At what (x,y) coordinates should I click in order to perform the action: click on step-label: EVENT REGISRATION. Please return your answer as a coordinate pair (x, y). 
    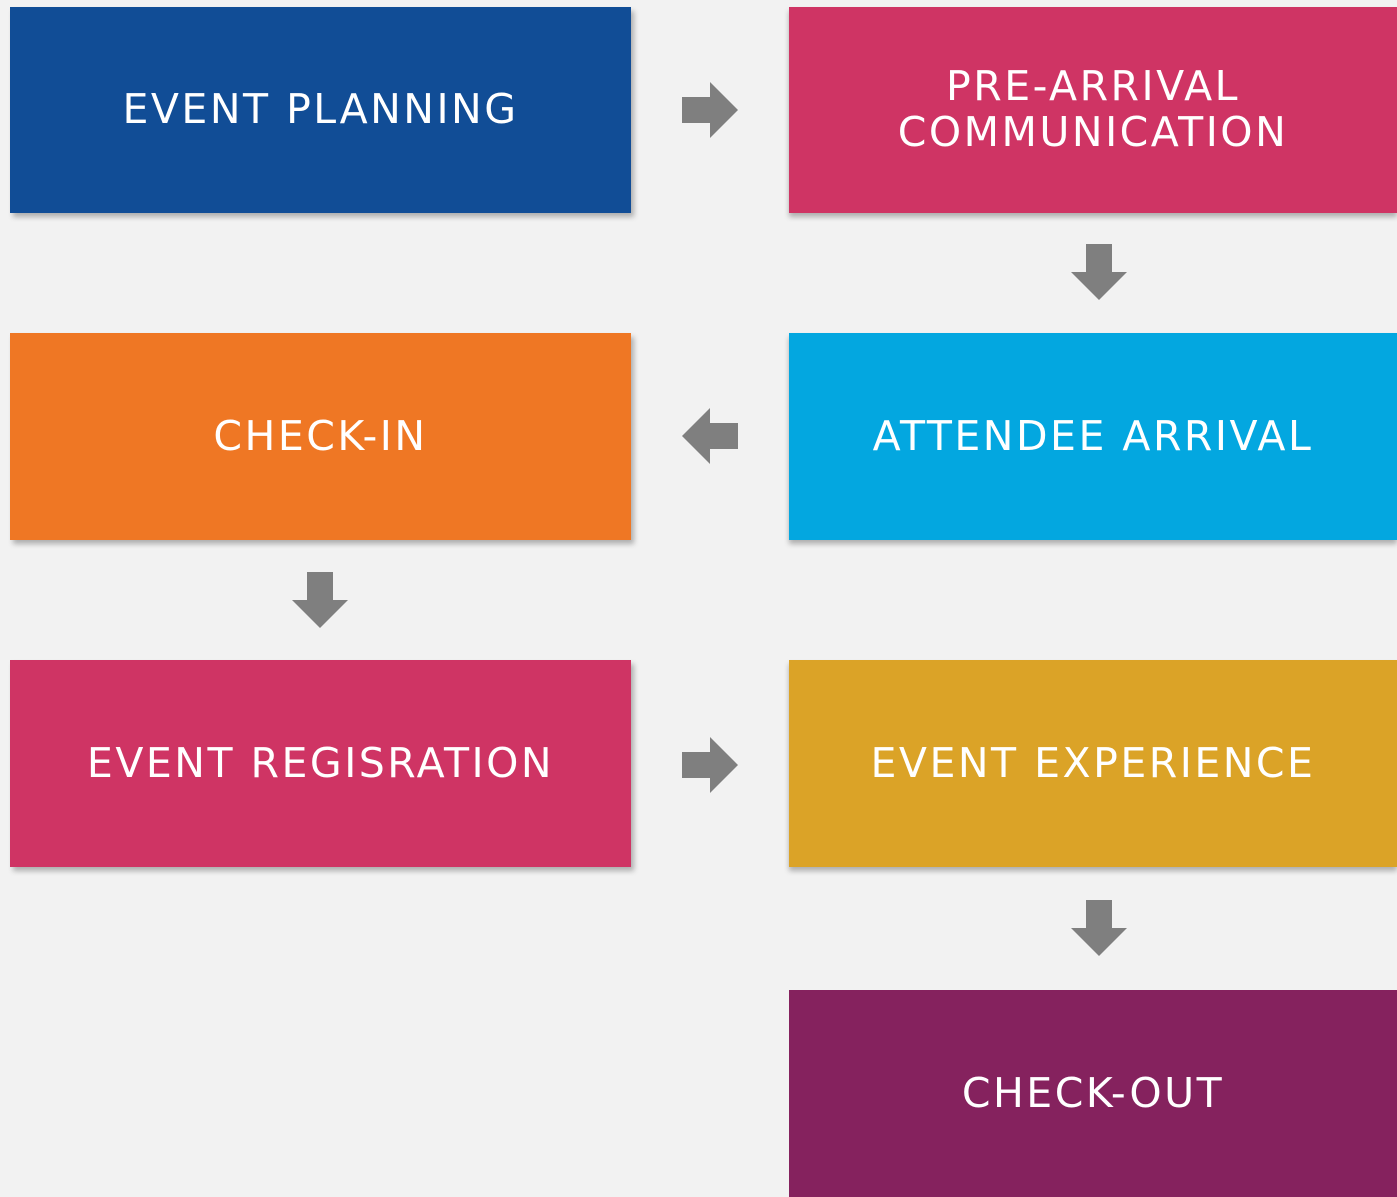
    Looking at the image, I should click on (320, 762).